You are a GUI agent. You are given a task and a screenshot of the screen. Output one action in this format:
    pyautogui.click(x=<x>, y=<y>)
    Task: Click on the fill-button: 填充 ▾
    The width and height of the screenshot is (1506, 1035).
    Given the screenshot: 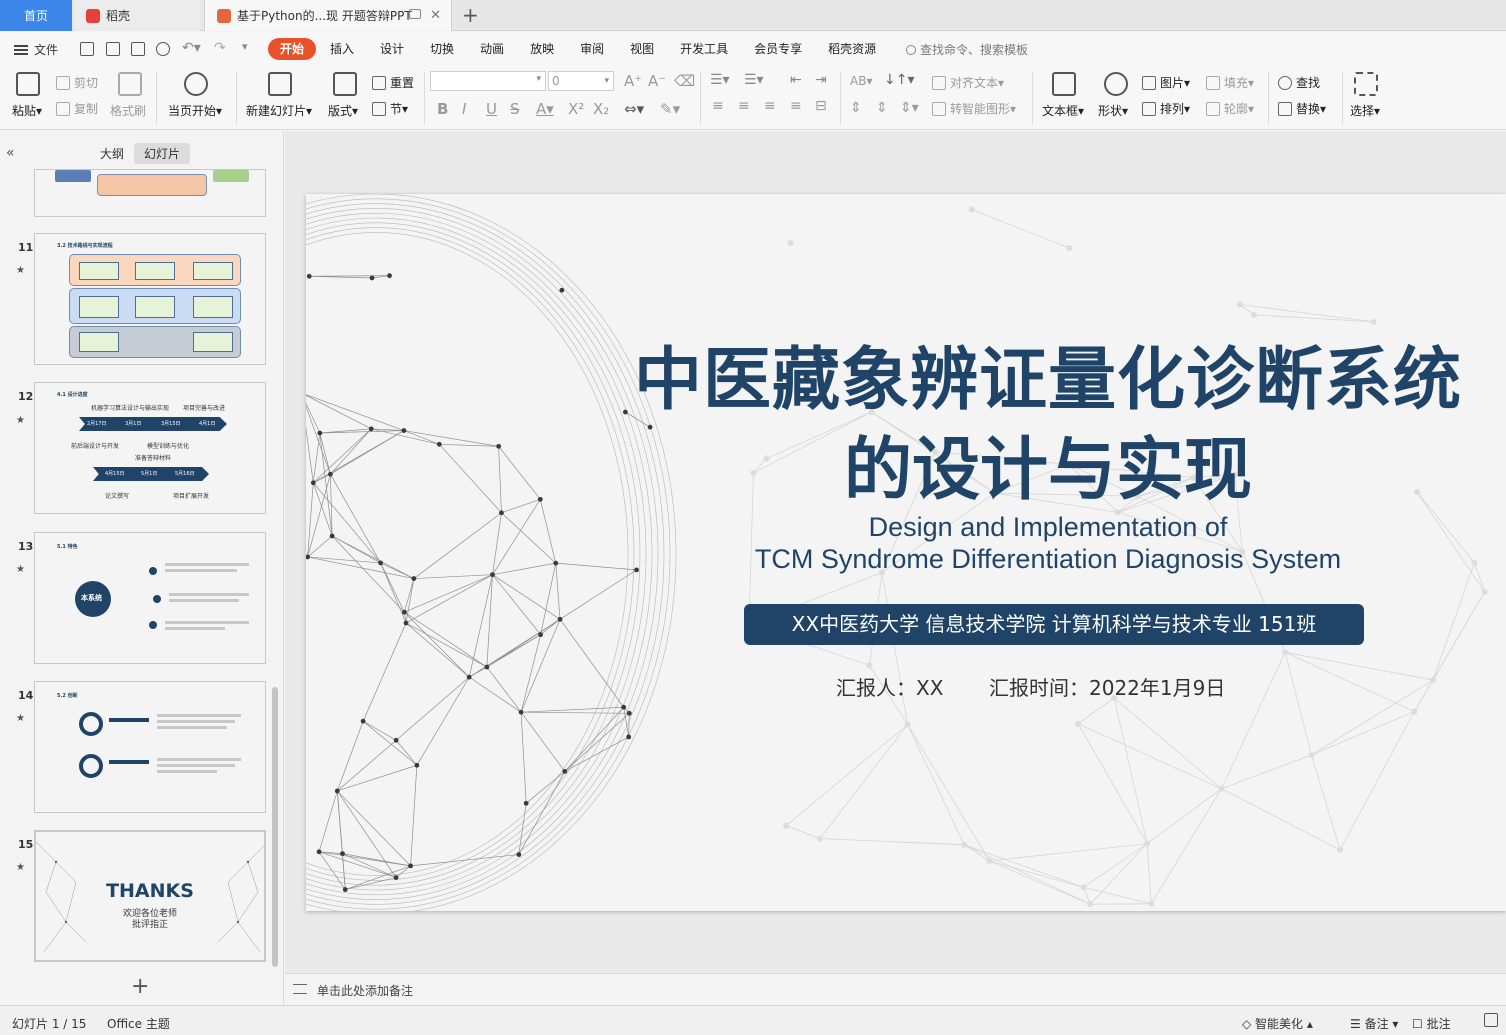 What is the action you would take?
    pyautogui.click(x=1230, y=82)
    